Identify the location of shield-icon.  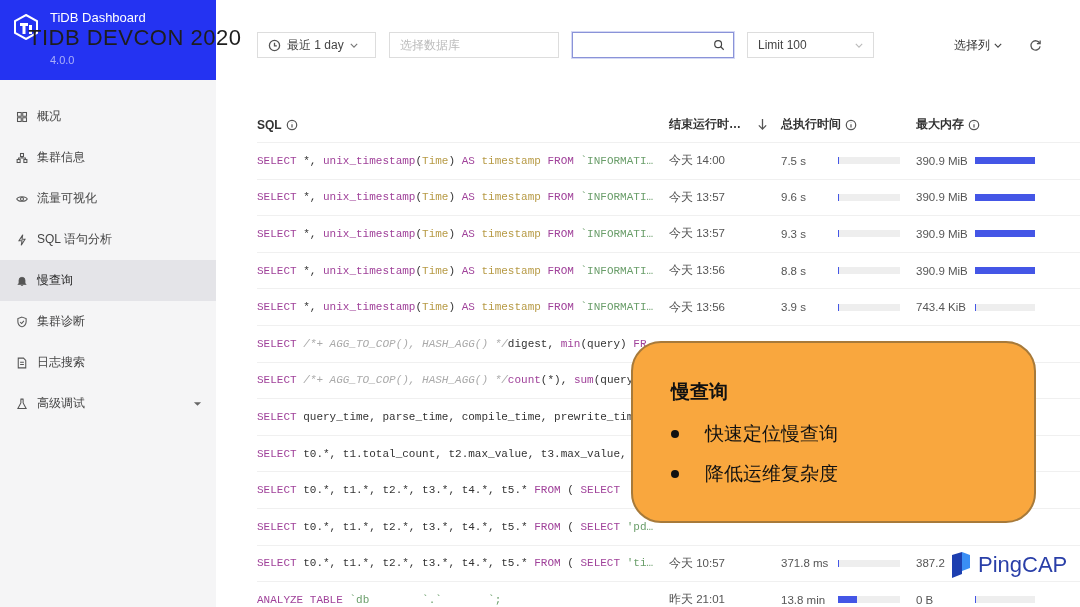
(22, 321).